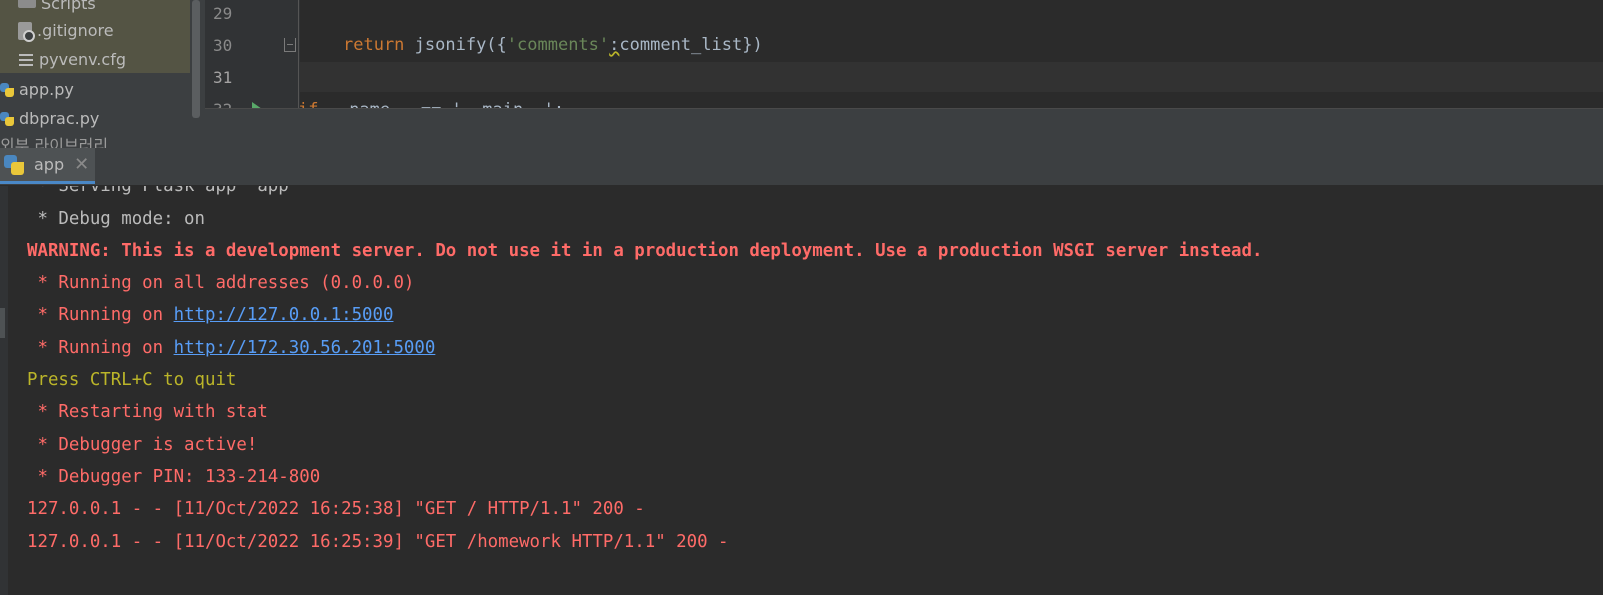 Image resolution: width=1603 pixels, height=595 pixels. Describe the element at coordinates (147, 412) in the screenshot. I see `console-line: * Restarting with stat` at that location.